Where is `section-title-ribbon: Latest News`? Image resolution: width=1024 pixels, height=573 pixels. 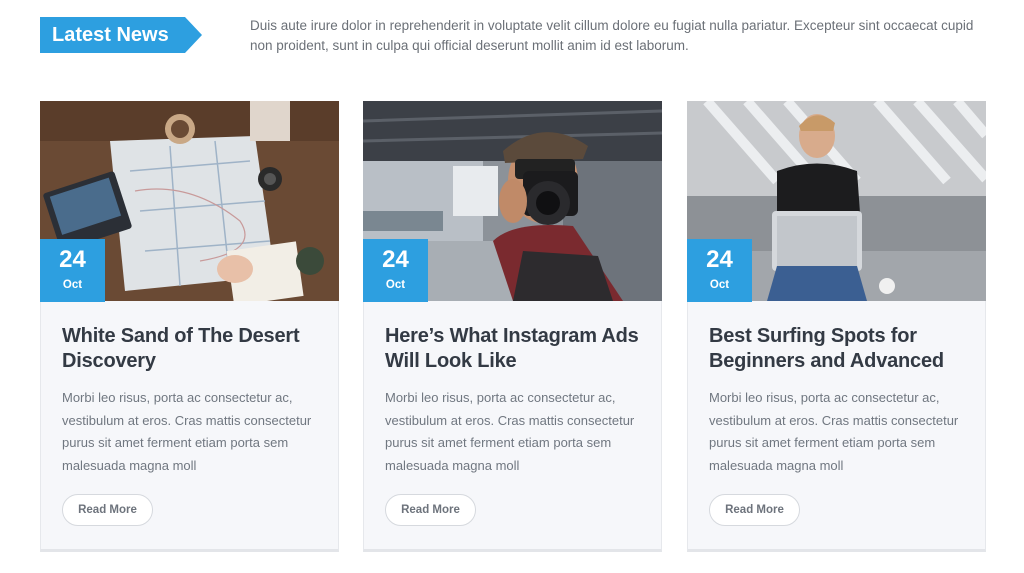 section-title-ribbon: Latest News is located at coordinates (121, 35).